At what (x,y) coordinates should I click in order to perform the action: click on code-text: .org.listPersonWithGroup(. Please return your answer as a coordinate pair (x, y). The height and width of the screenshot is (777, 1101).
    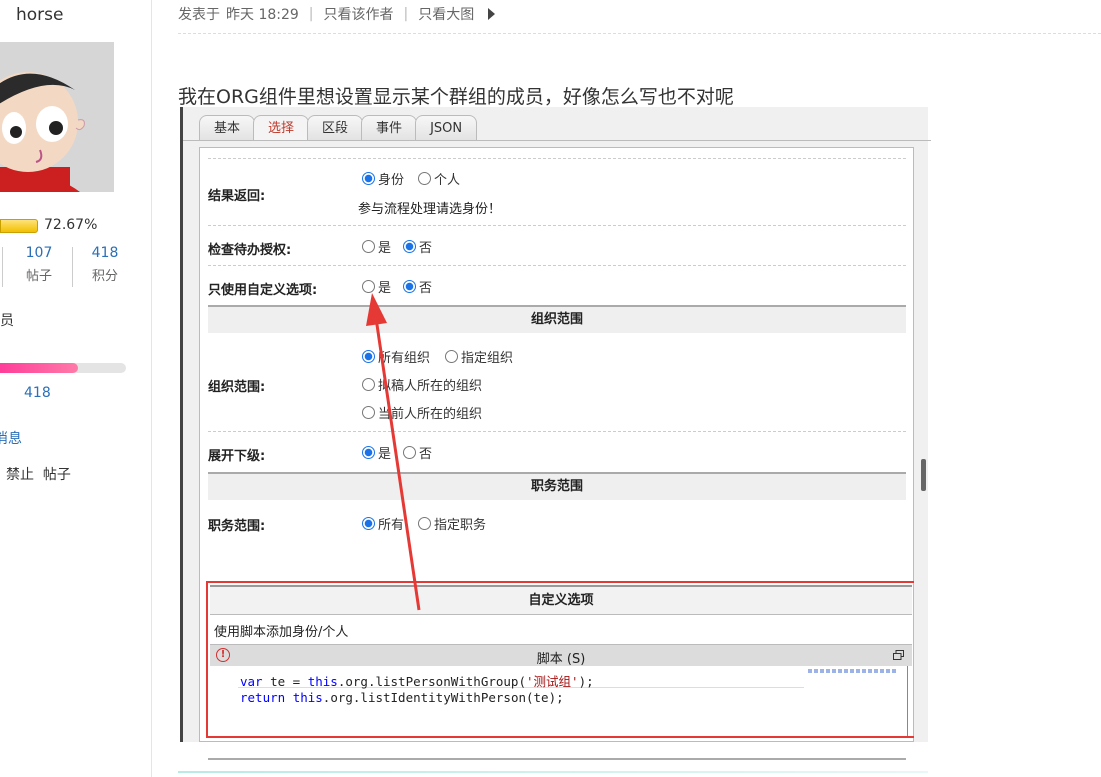
    Looking at the image, I should click on (431, 681).